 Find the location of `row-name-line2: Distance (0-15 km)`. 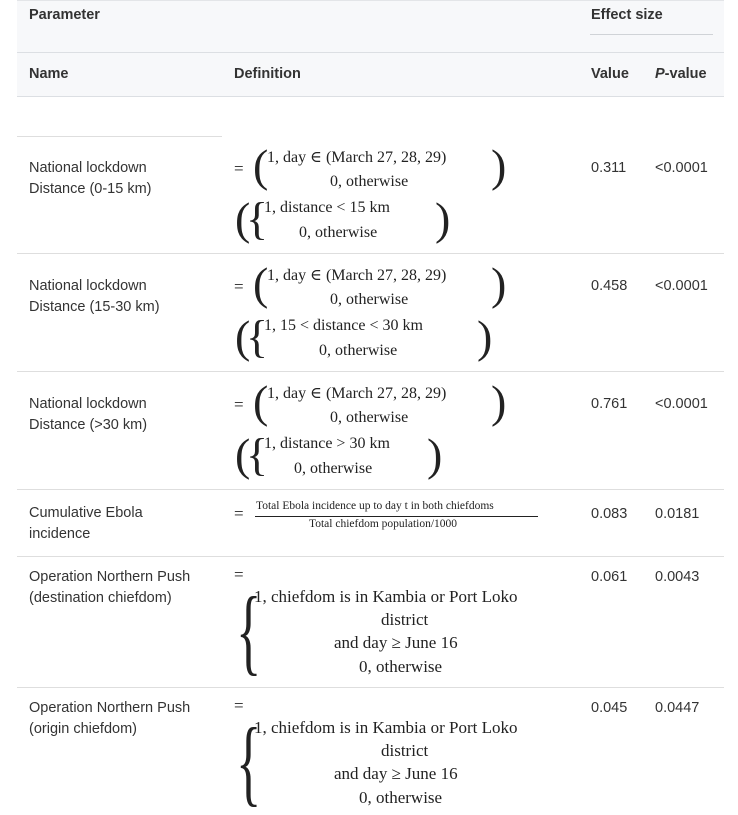

row-name-line2: Distance (0-15 km) is located at coordinates (90, 189).